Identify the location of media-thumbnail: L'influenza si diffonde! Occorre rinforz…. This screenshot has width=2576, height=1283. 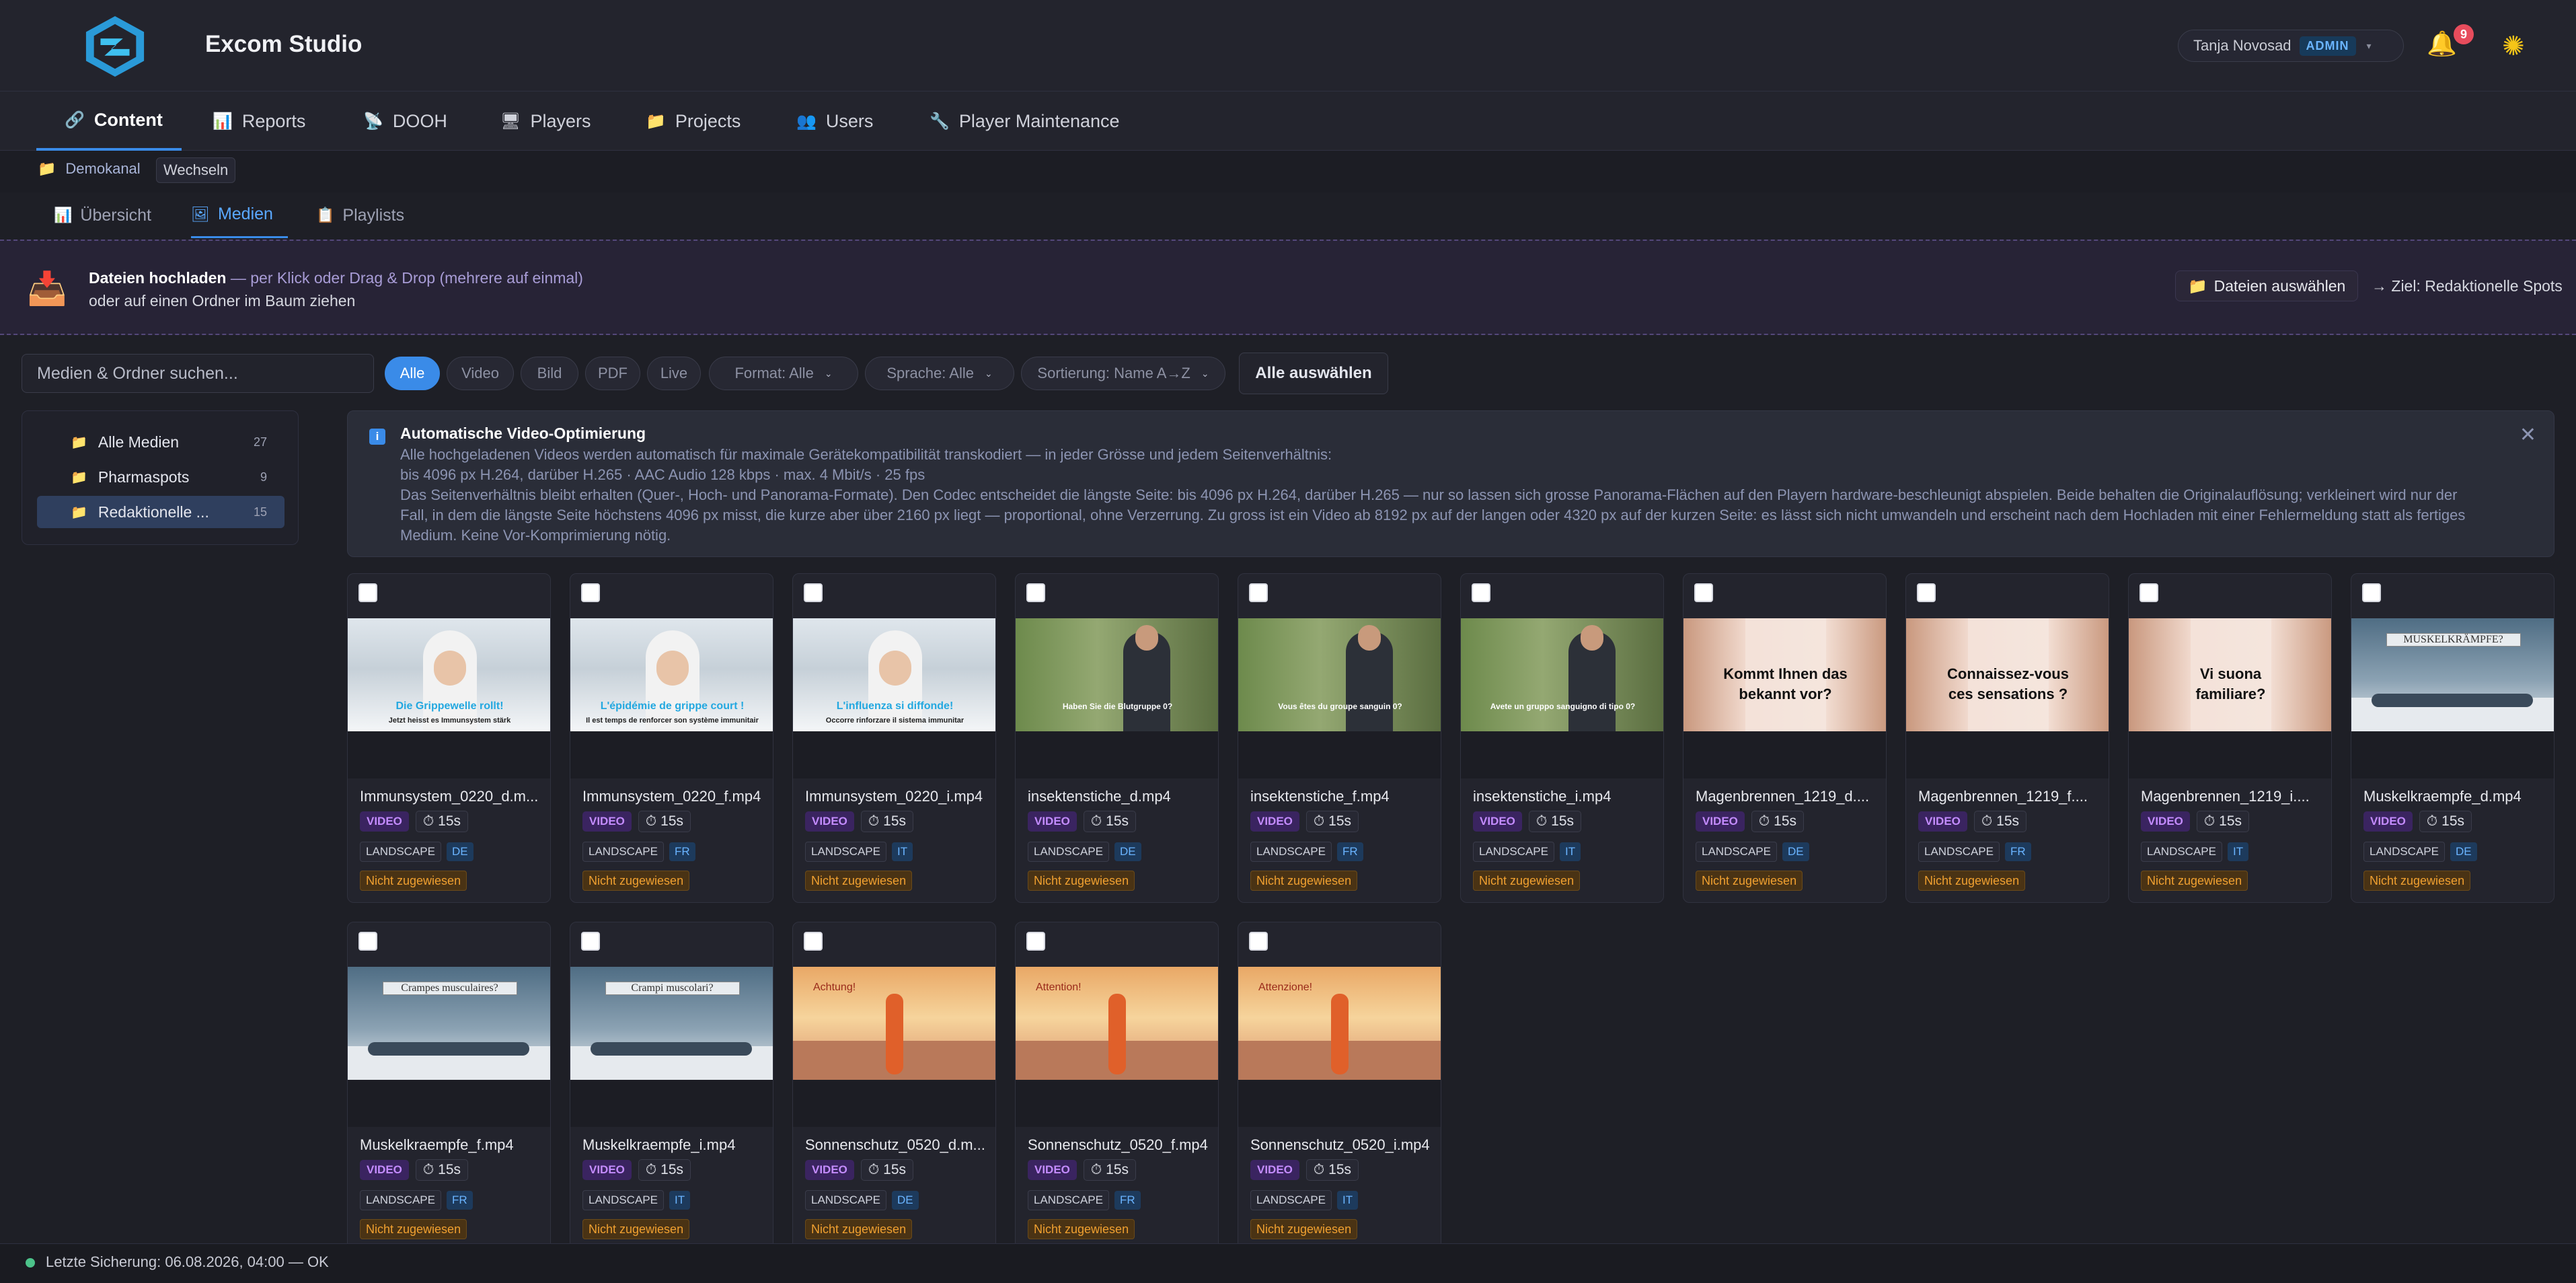
(894, 698).